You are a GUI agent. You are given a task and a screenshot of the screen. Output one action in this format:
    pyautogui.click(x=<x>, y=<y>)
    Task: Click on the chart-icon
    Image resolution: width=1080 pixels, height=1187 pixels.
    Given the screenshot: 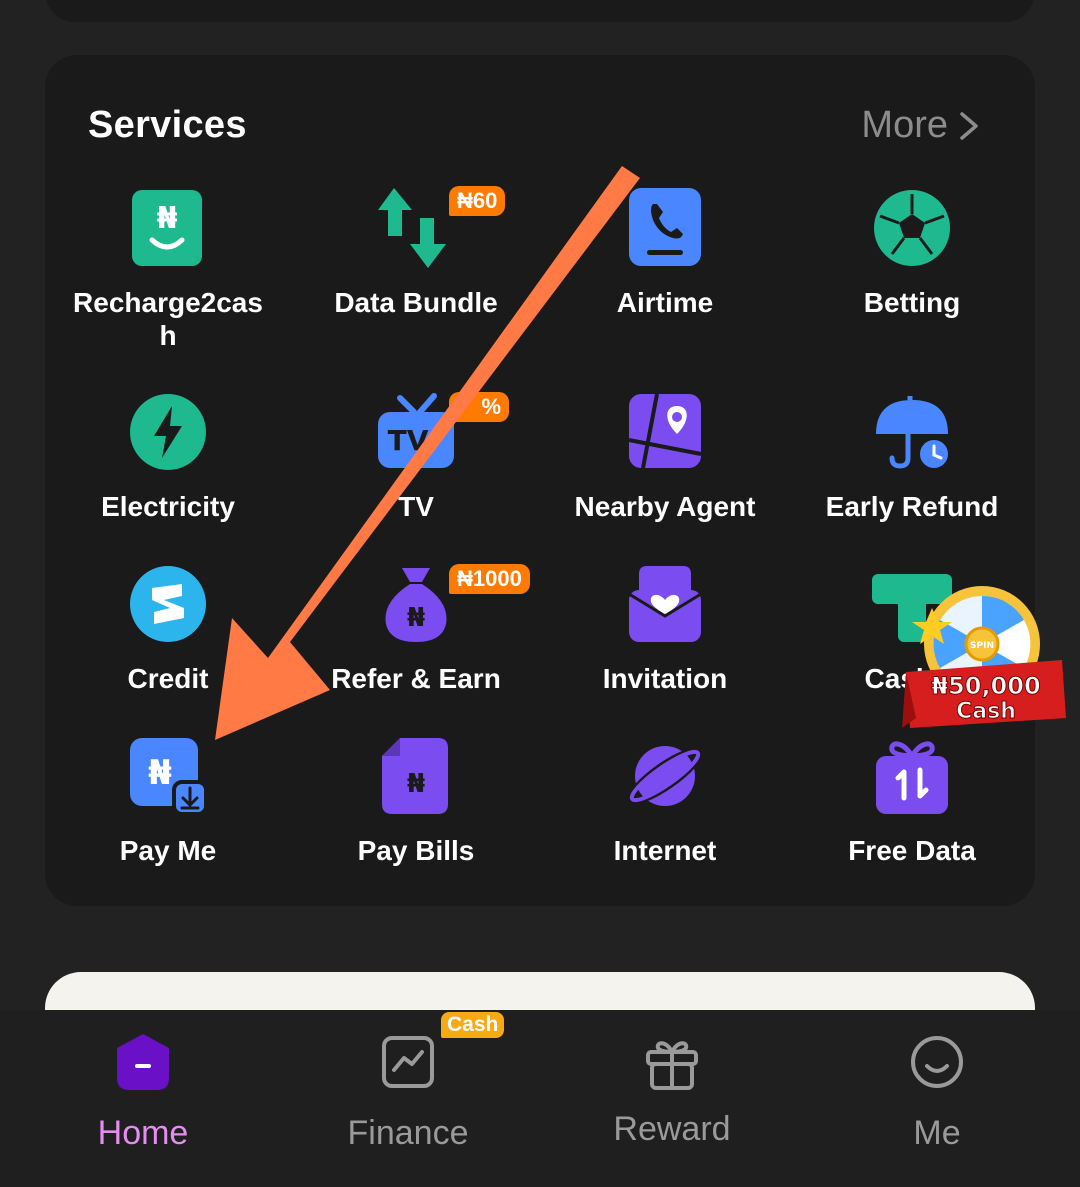 What is the action you would take?
    pyautogui.click(x=408, y=1062)
    